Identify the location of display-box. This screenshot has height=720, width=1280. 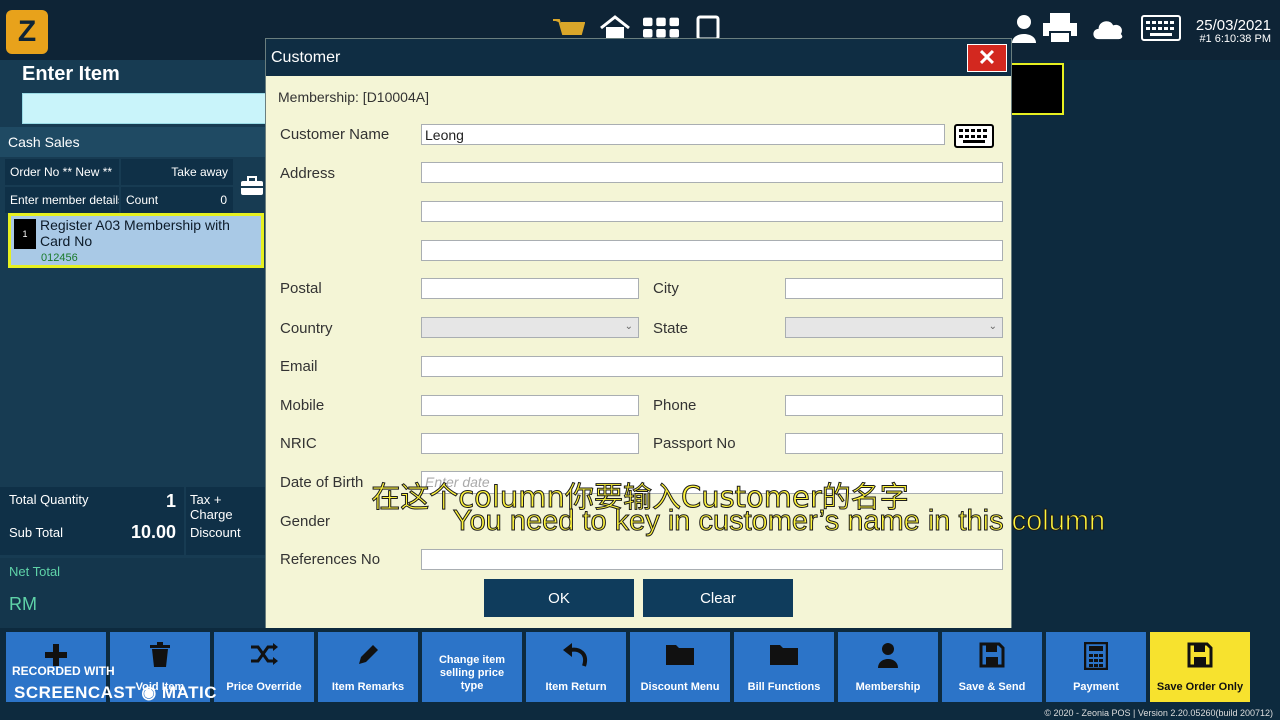
(1038, 89).